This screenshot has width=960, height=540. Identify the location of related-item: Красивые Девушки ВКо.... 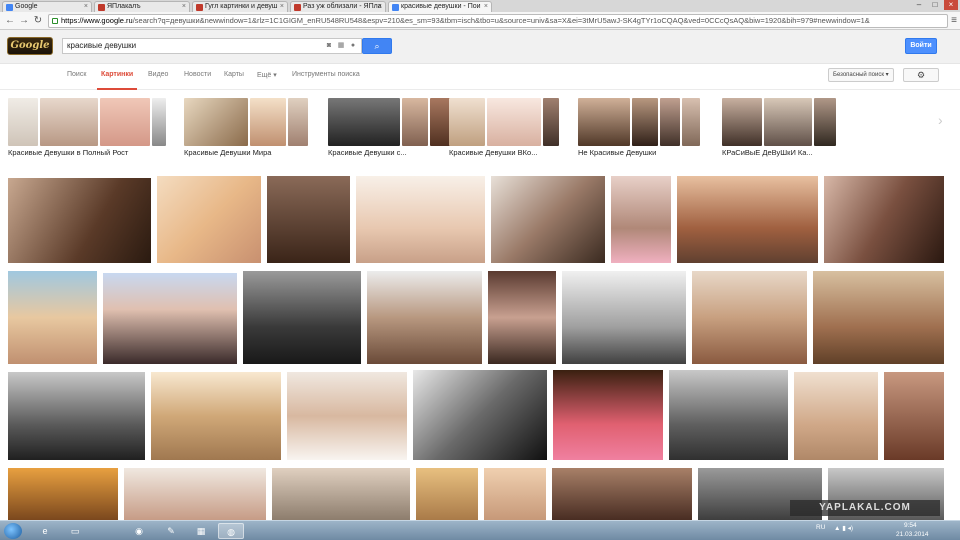
(504, 129).